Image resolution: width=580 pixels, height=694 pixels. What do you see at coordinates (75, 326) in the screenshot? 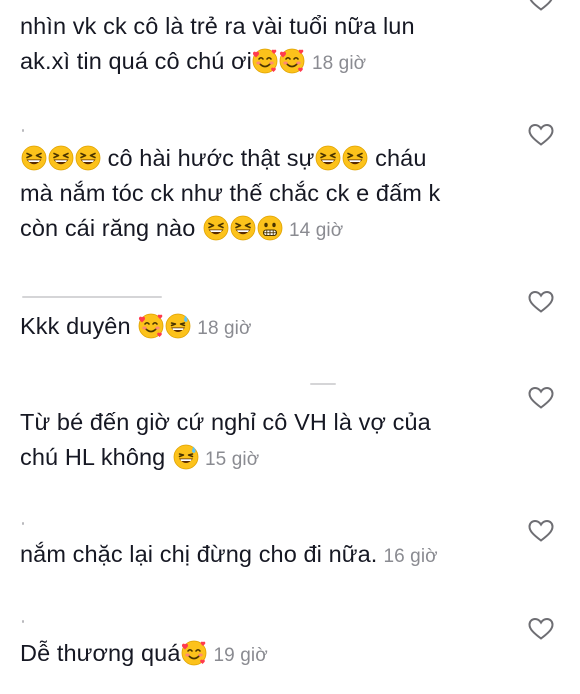
I see `comment-3-body: Kkk duyên` at bounding box center [75, 326].